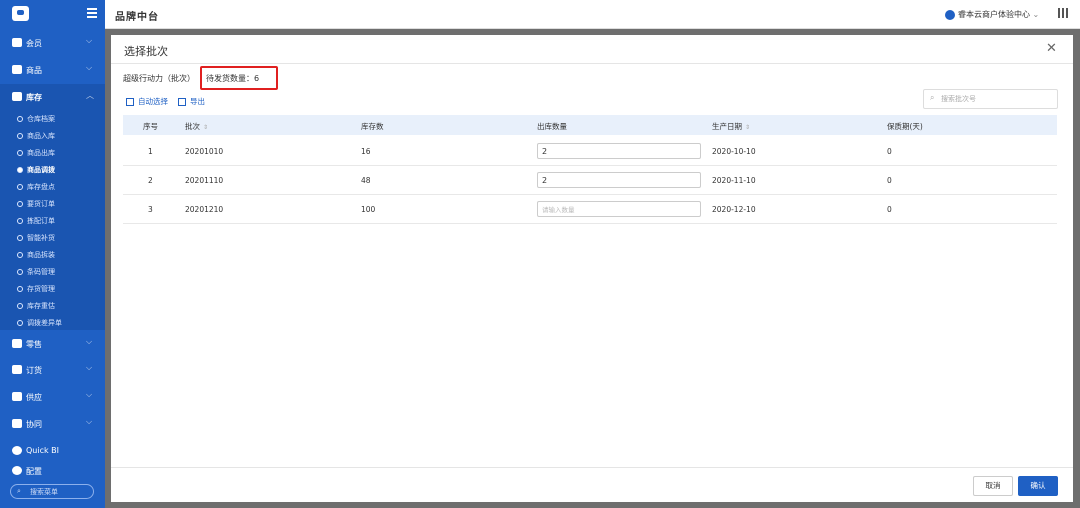 This screenshot has width=1080, height=508. I want to click on nav-retail: 零售 ⌵, so click(52, 344).